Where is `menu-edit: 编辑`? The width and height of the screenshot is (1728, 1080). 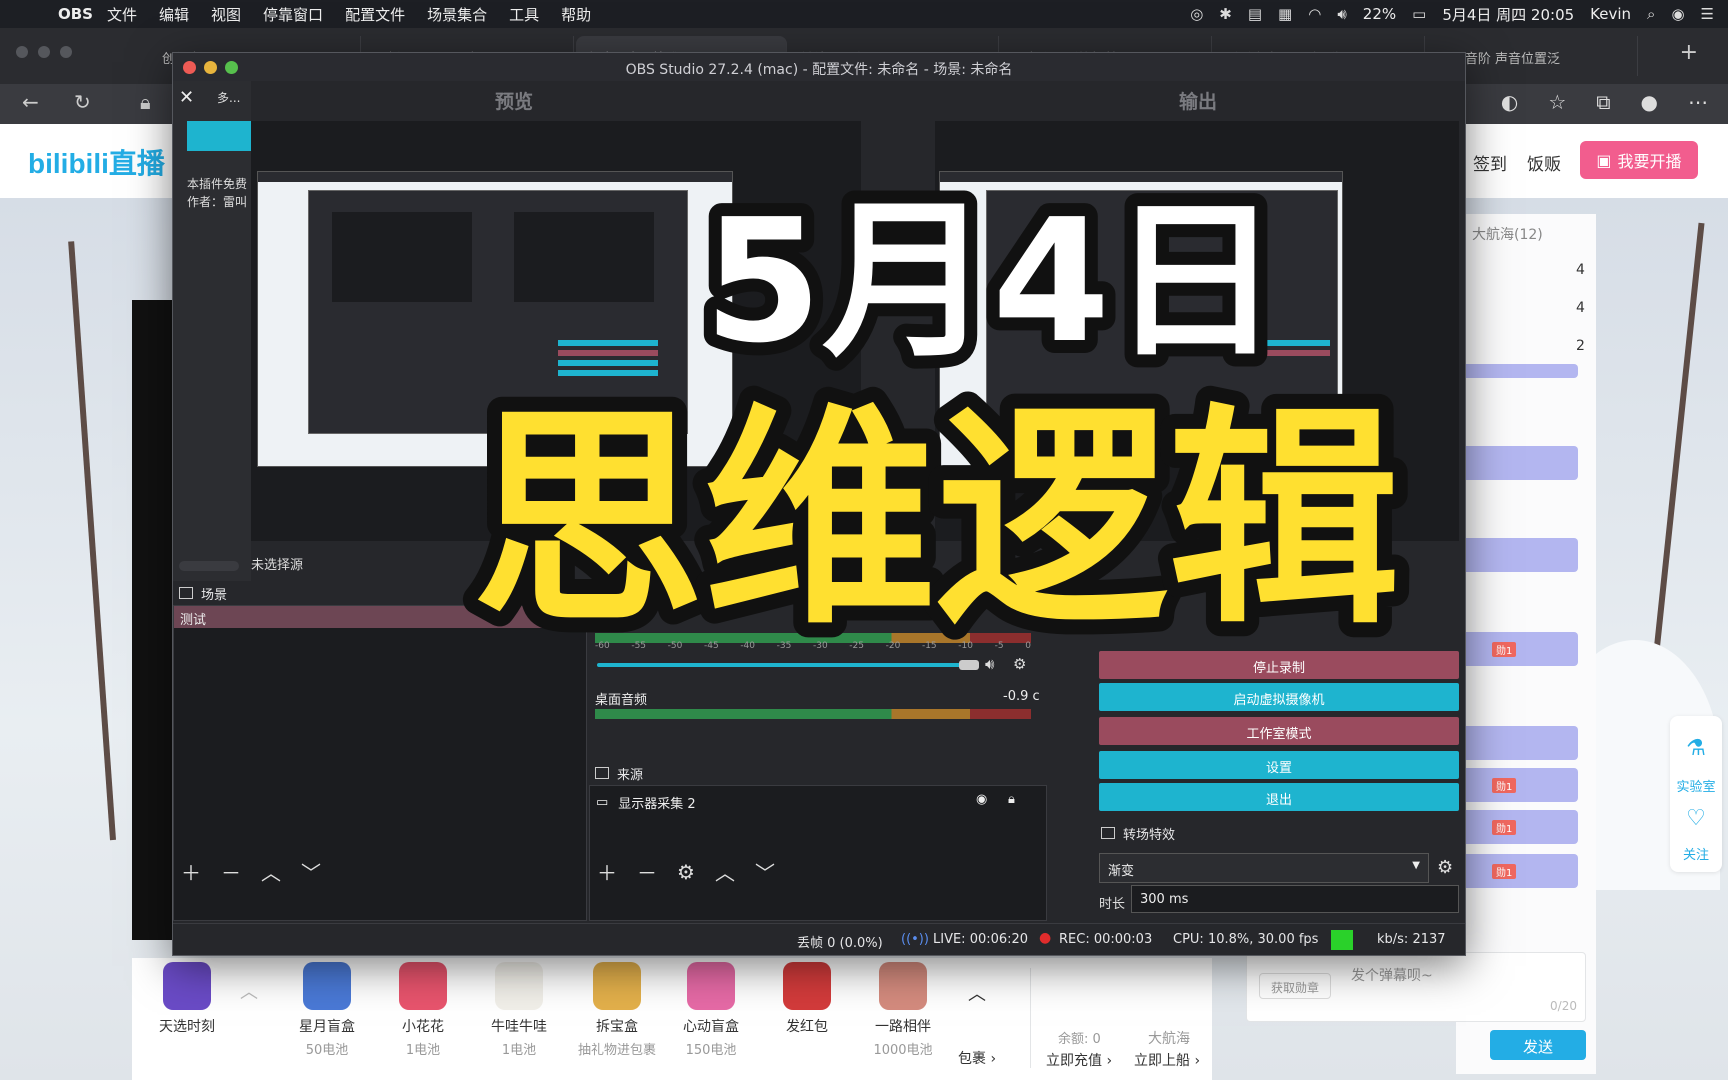
menu-edit: 编辑 is located at coordinates (174, 14).